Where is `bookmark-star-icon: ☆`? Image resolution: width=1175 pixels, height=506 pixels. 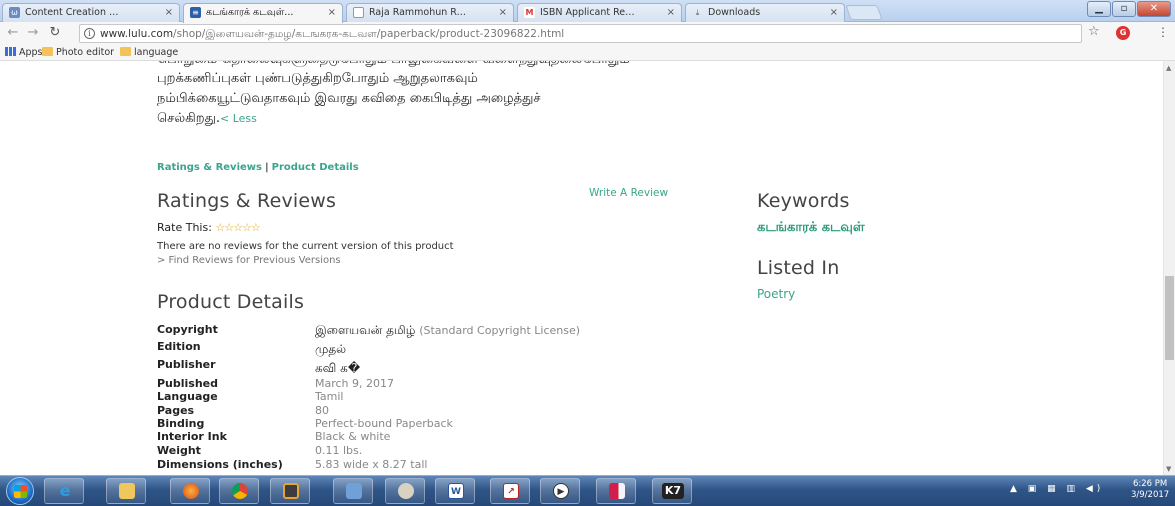
bookmark-star-icon: ☆ is located at coordinates (1094, 31).